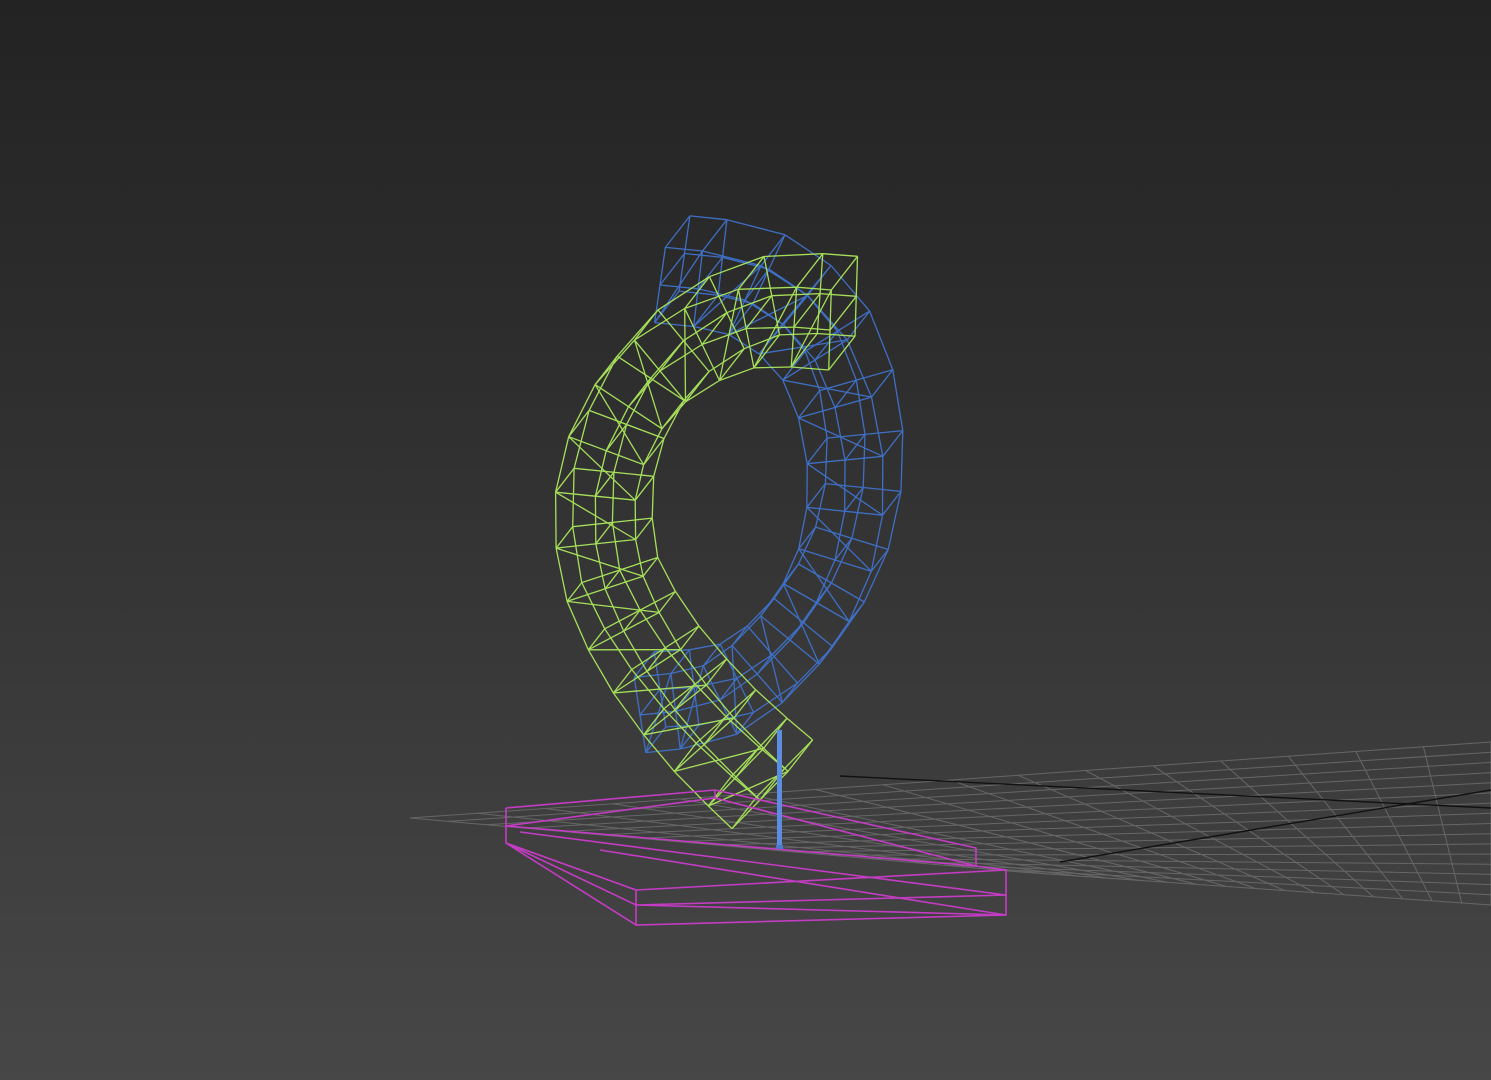 This screenshot has height=1080, width=1491. What do you see at coordinates (706, 541) in the screenshot?
I see `green-bent-tube-wireframe` at bounding box center [706, 541].